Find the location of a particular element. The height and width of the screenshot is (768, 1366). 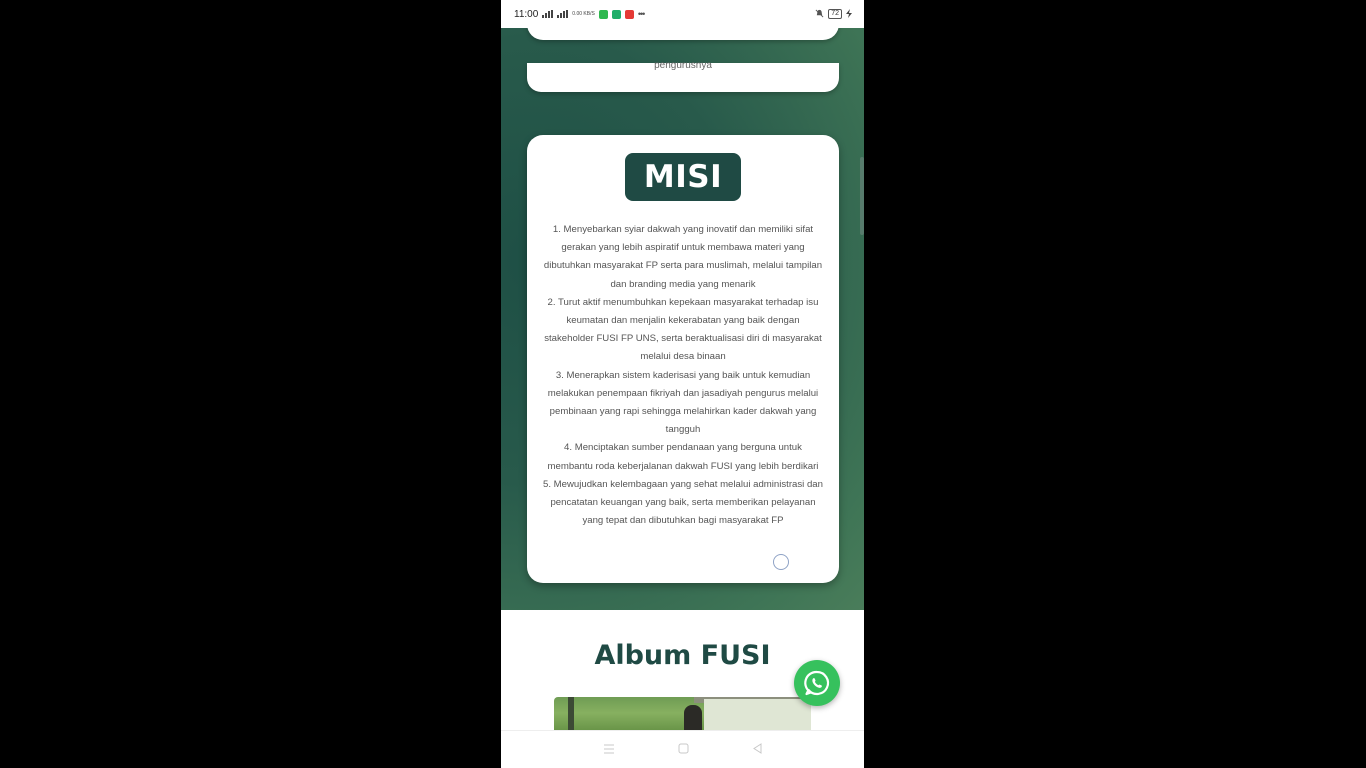

whatsapp-icon is located at coordinates (817, 683).